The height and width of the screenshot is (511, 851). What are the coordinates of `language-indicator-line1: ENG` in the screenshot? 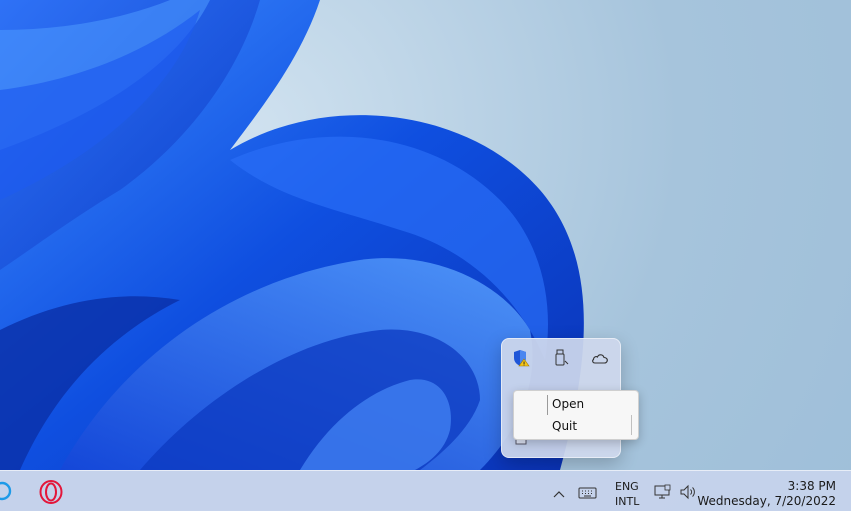 It's located at (627, 486).